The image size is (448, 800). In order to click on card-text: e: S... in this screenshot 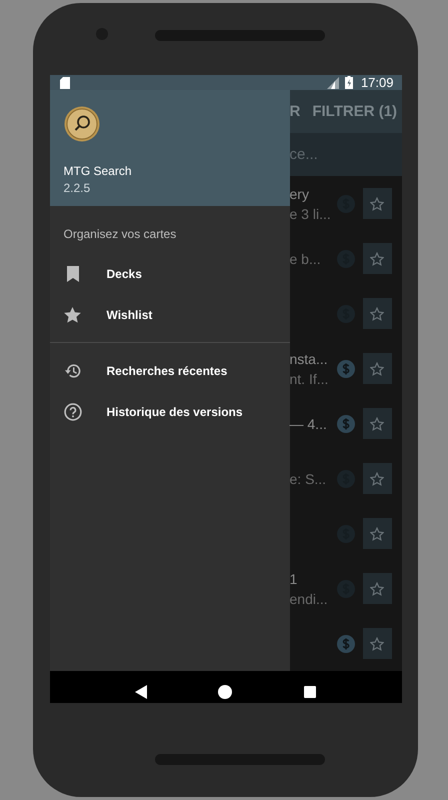, I will do `click(309, 478)`.